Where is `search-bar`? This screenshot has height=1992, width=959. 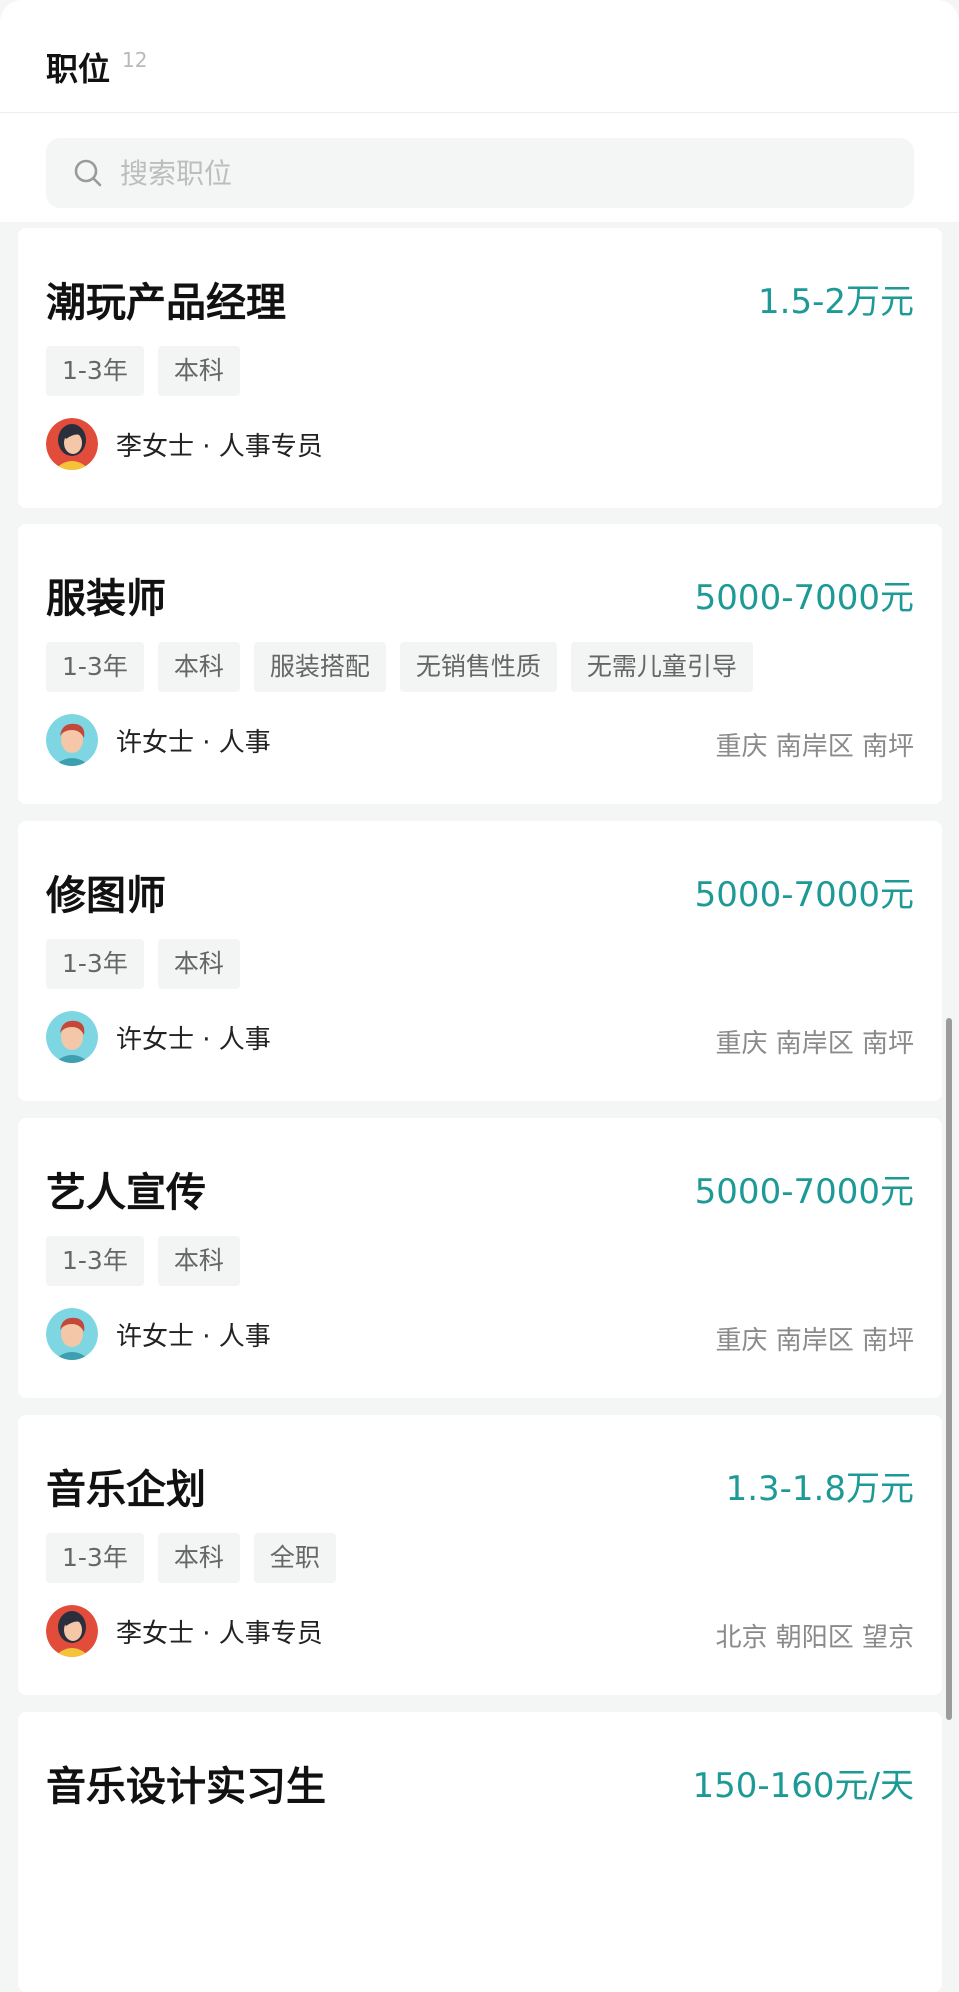 search-bar is located at coordinates (480, 173).